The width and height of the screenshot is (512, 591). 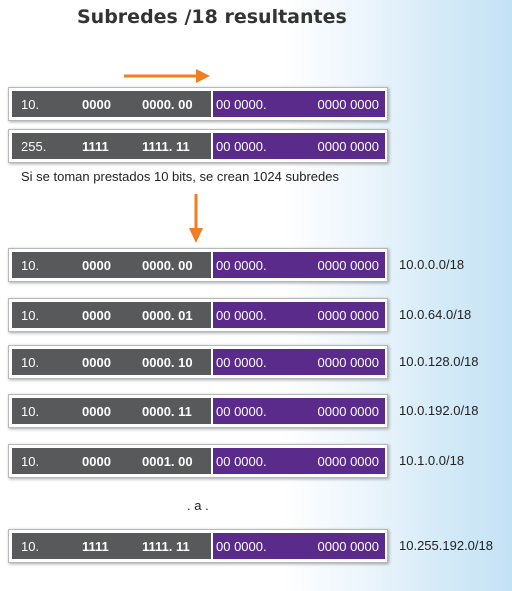 I want to click on network-portion: 10. 0000 0000. 10, so click(x=111, y=362).